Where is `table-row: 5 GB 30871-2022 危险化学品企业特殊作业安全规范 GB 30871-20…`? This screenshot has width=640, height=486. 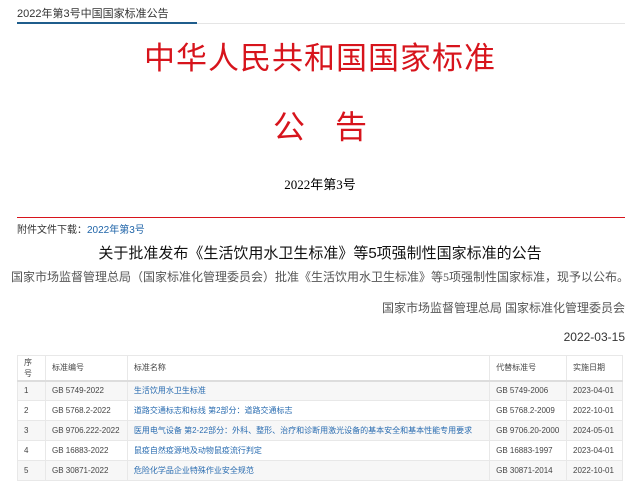 table-row: 5 GB 30871-2022 危险化学品企业特殊作业安全规范 GB 30871-20… is located at coordinates (320, 470).